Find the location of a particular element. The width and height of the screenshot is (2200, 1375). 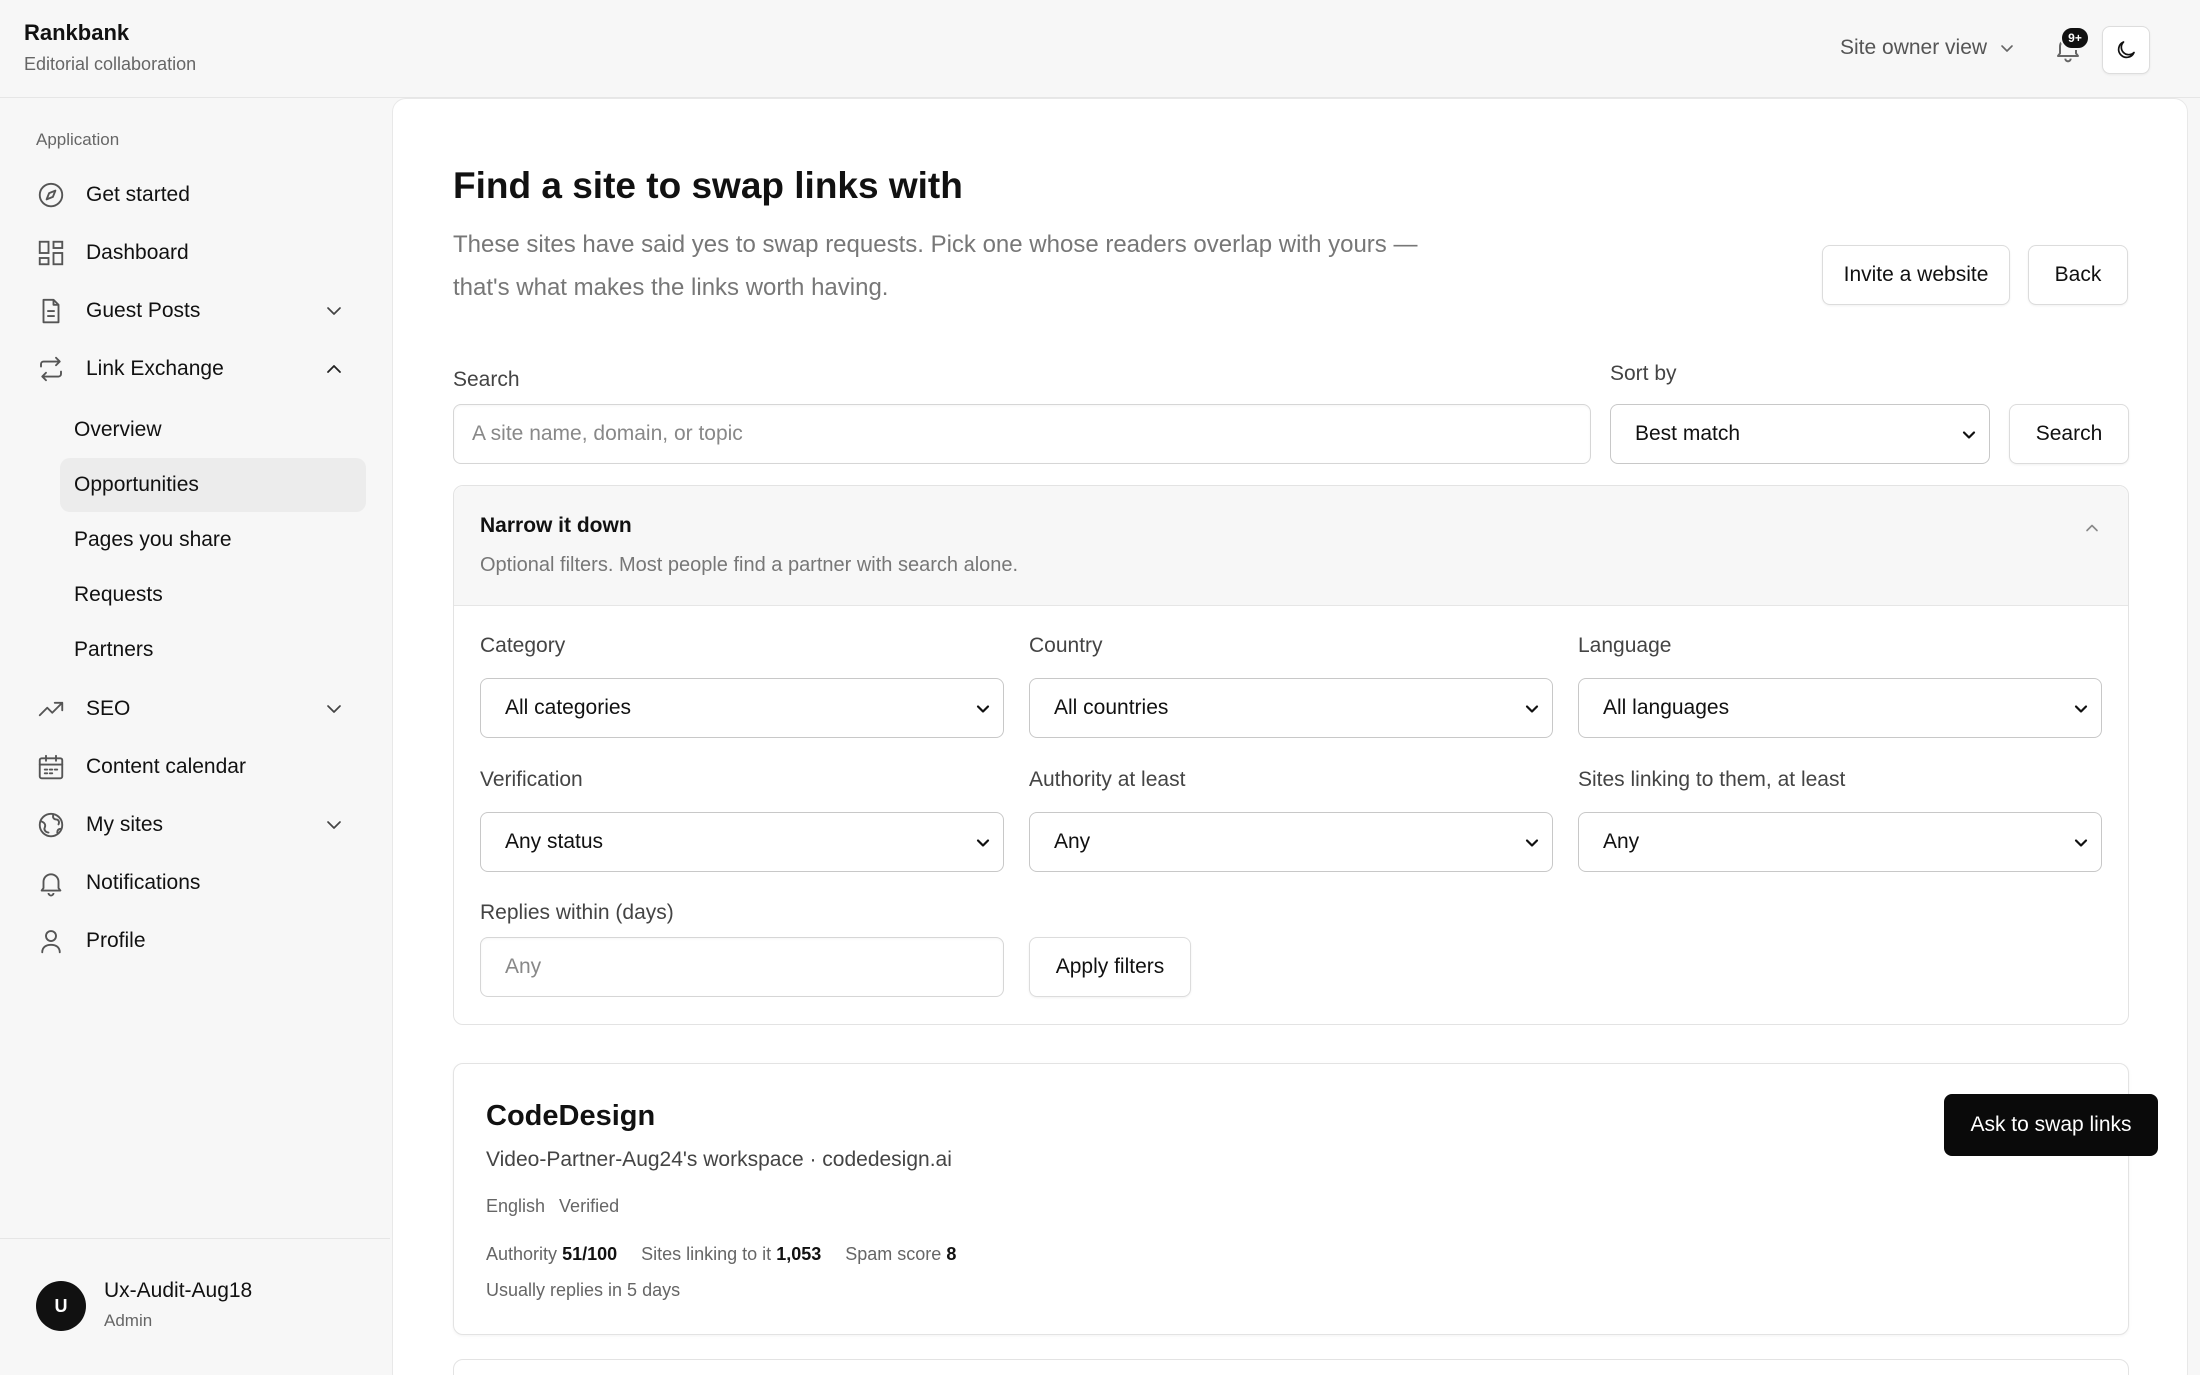

sidebar-item-notifications: Notifications is located at coordinates (195, 883).